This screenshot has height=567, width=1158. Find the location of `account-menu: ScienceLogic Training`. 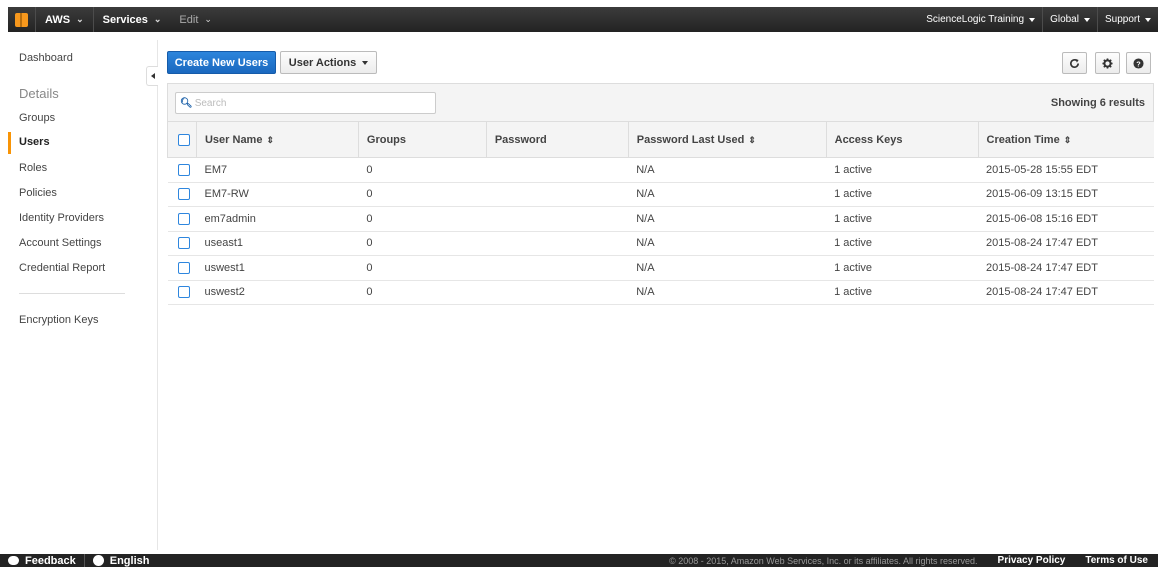

account-menu: ScienceLogic Training is located at coordinates (980, 19).